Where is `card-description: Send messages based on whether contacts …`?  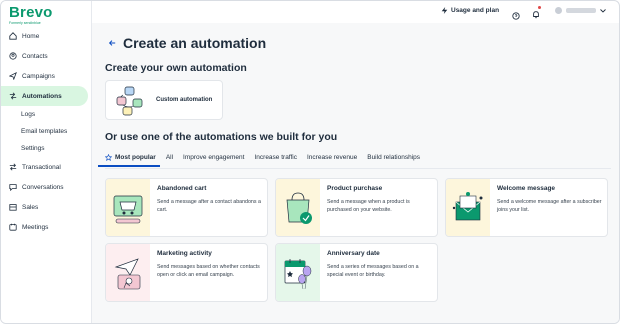
card-description: Send messages based on whether contacts … is located at coordinates (208, 271).